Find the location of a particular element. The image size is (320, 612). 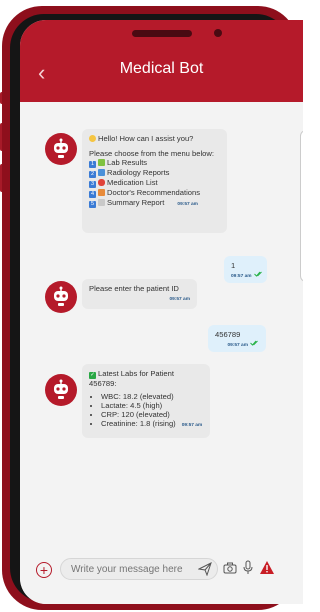

menu-label: Doctor's Recommendations is located at coordinates (154, 192).